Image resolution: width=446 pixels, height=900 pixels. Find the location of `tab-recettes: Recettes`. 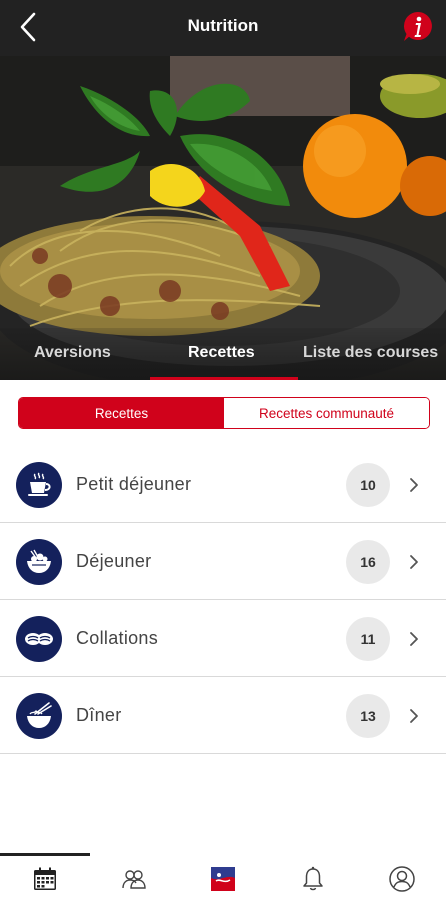

tab-recettes: Recettes is located at coordinates (221, 353).